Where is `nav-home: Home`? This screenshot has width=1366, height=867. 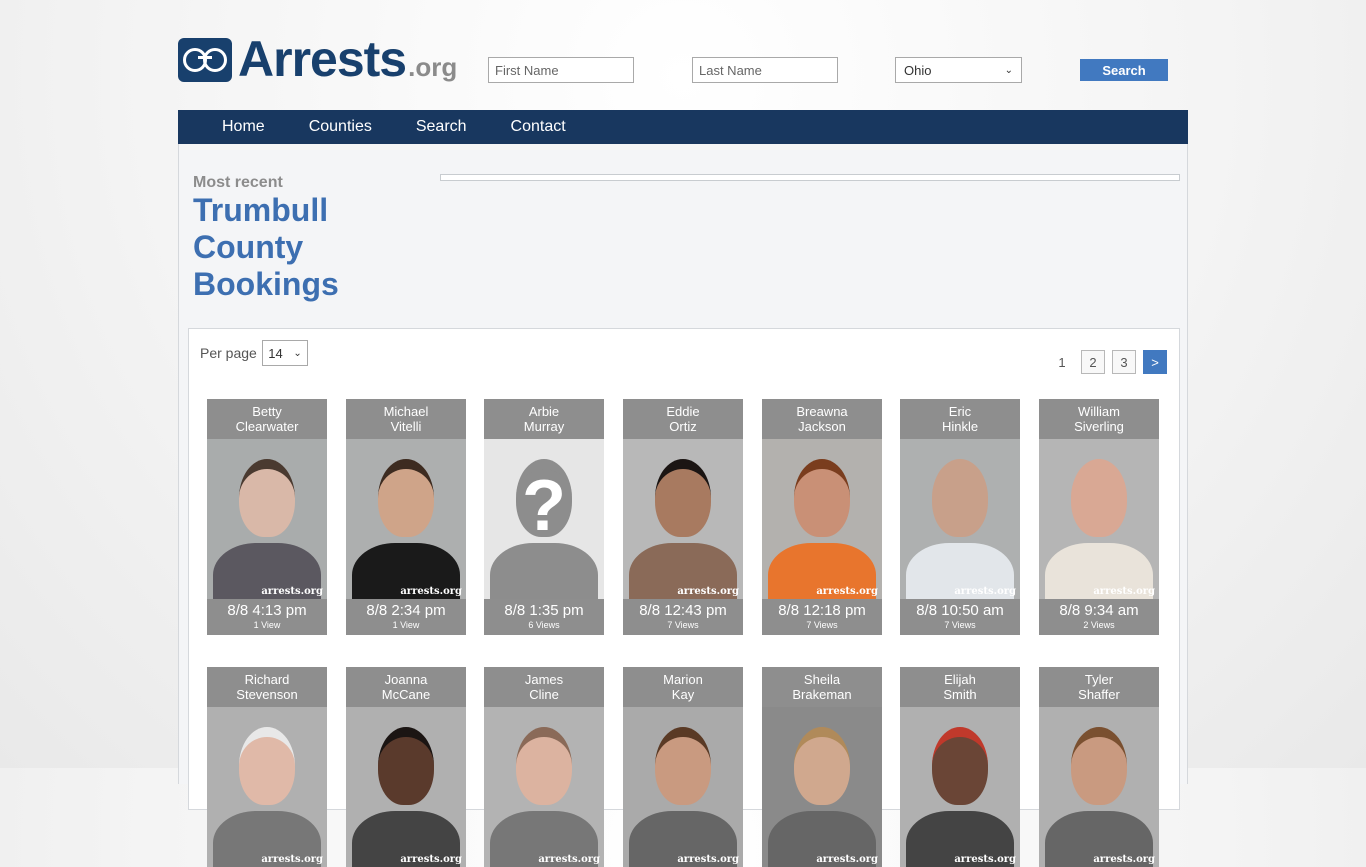 nav-home: Home is located at coordinates (243, 127).